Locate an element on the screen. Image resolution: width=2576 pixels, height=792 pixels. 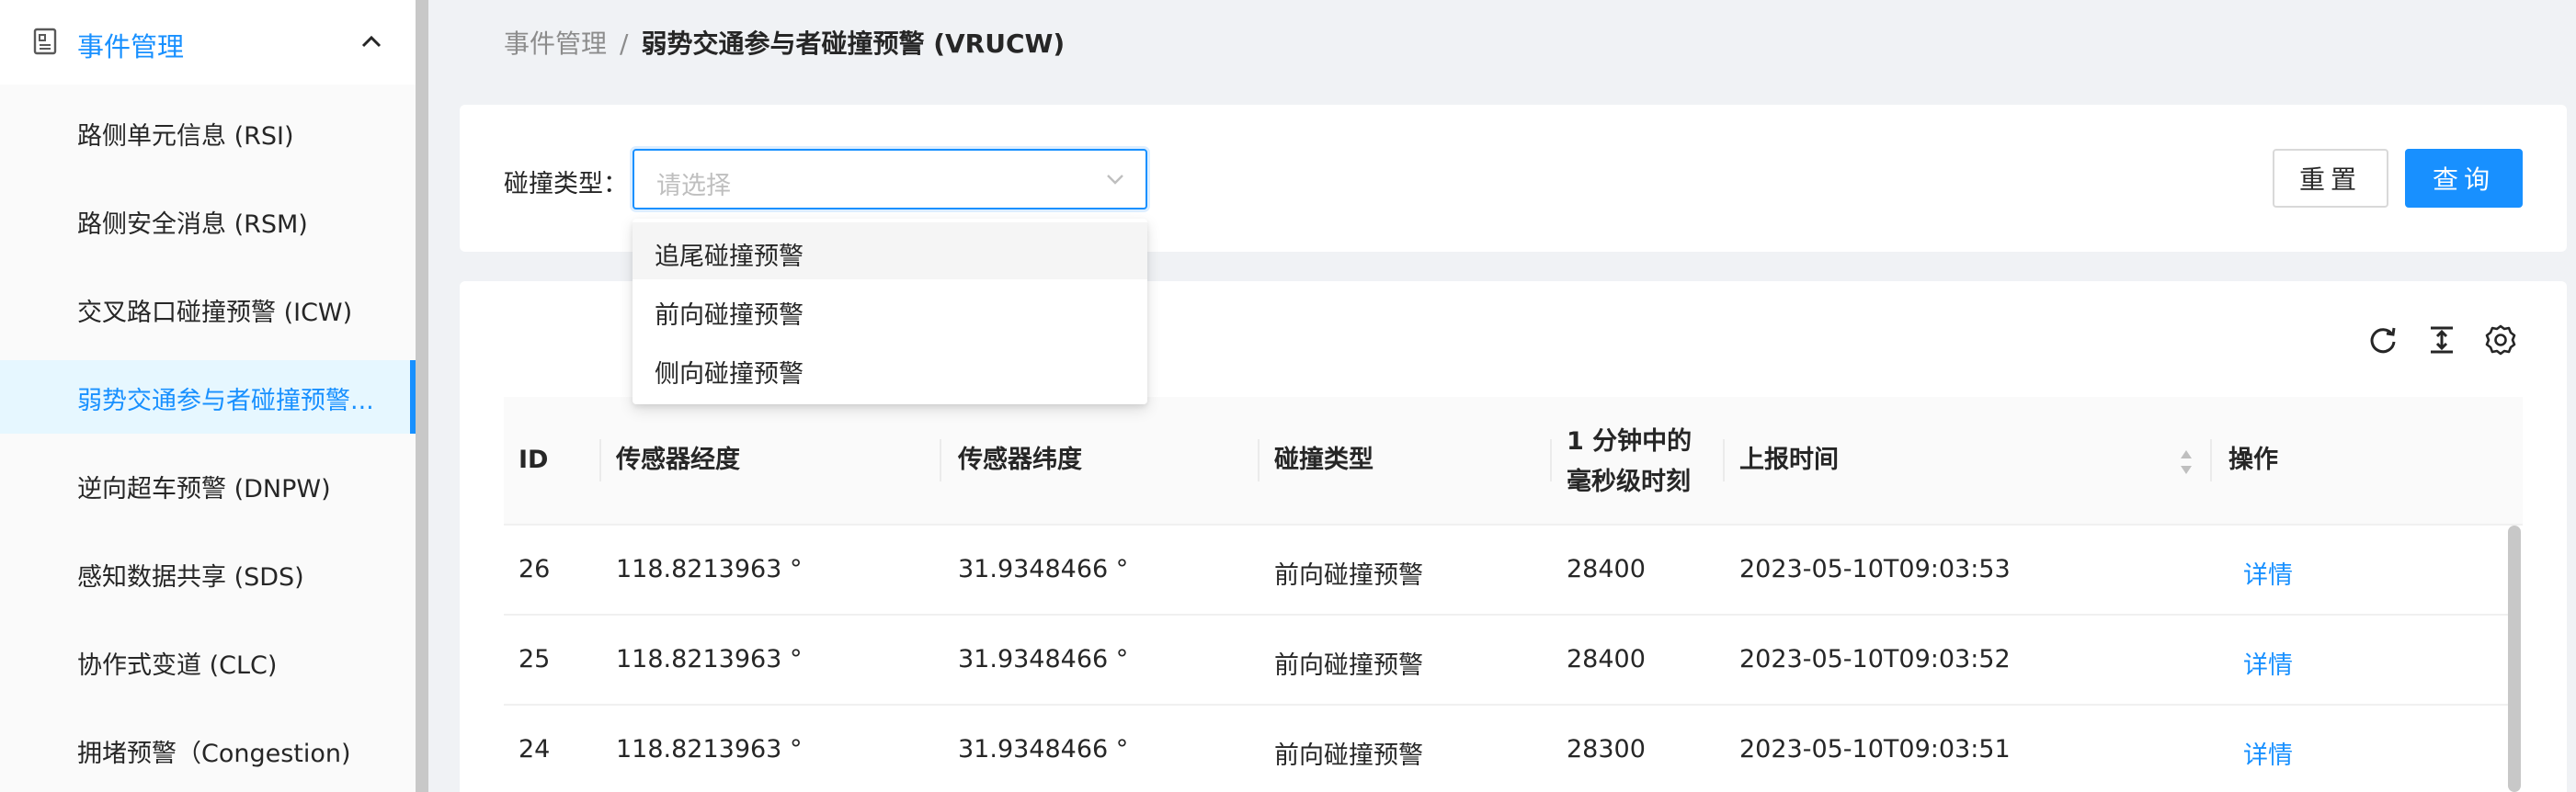
table-scrollbar is located at coordinates (2514, 659).